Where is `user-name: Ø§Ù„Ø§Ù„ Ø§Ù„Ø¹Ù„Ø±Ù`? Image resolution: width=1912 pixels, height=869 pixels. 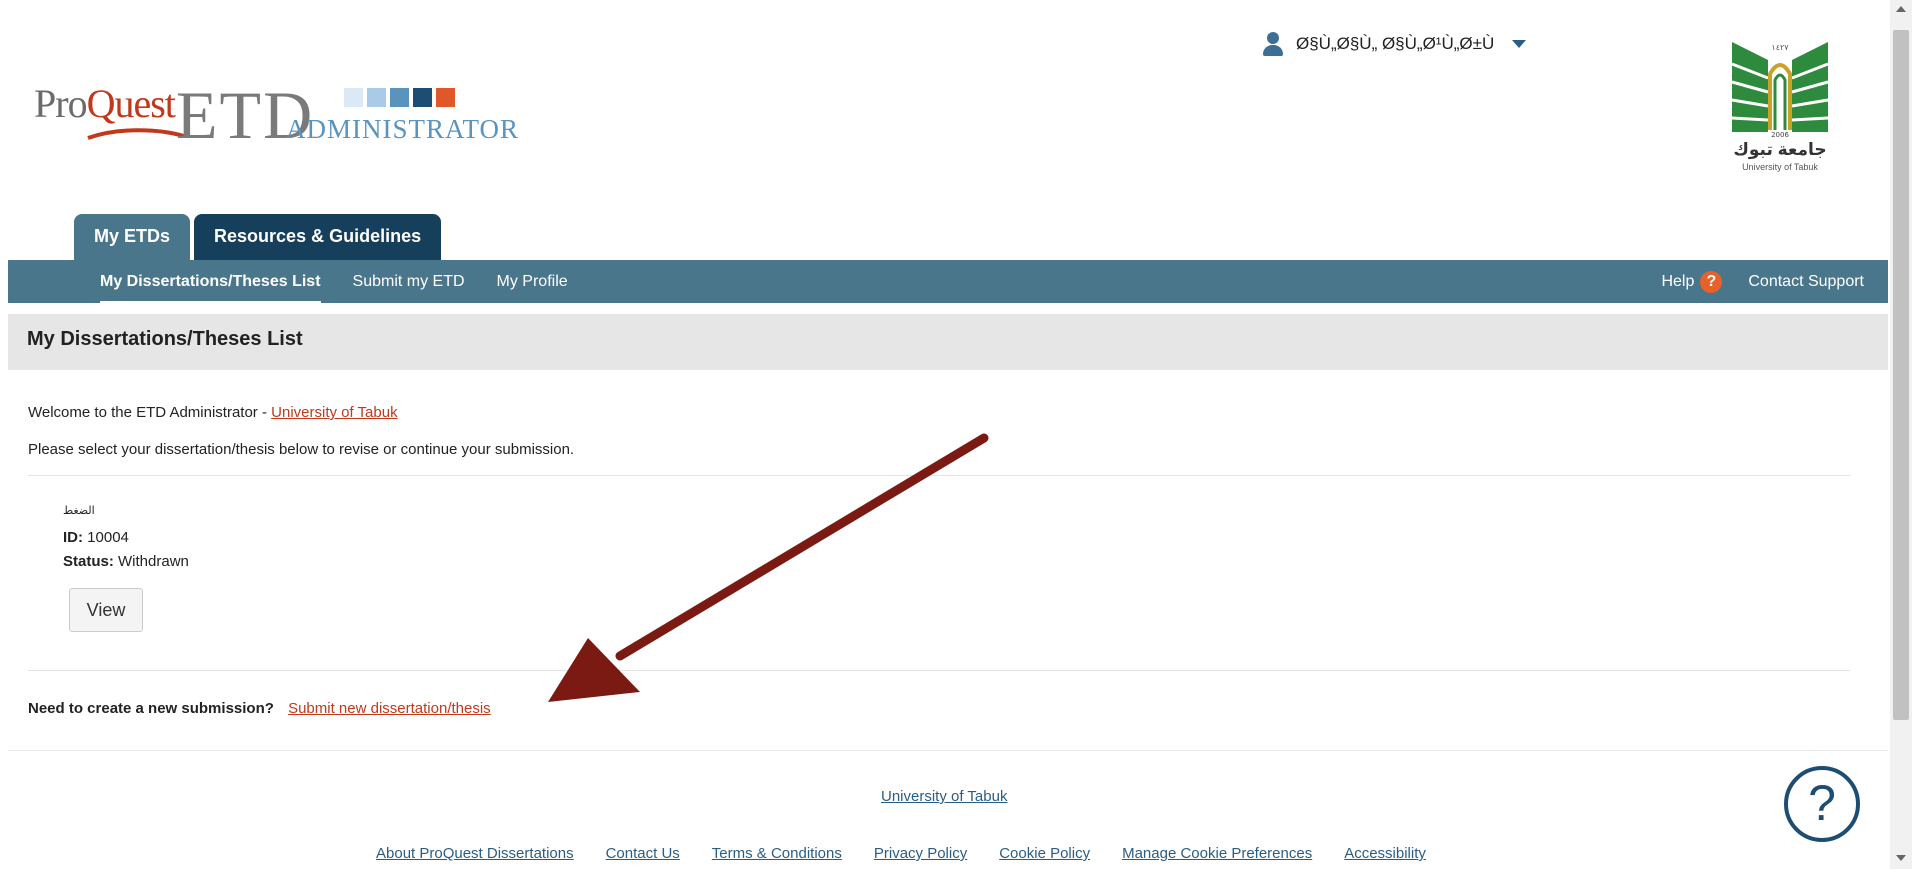
user-name: Ø§Ù„Ø§Ù„ Ø§Ù„Ø¹Ù„Ø±Ù is located at coordinates (1395, 43).